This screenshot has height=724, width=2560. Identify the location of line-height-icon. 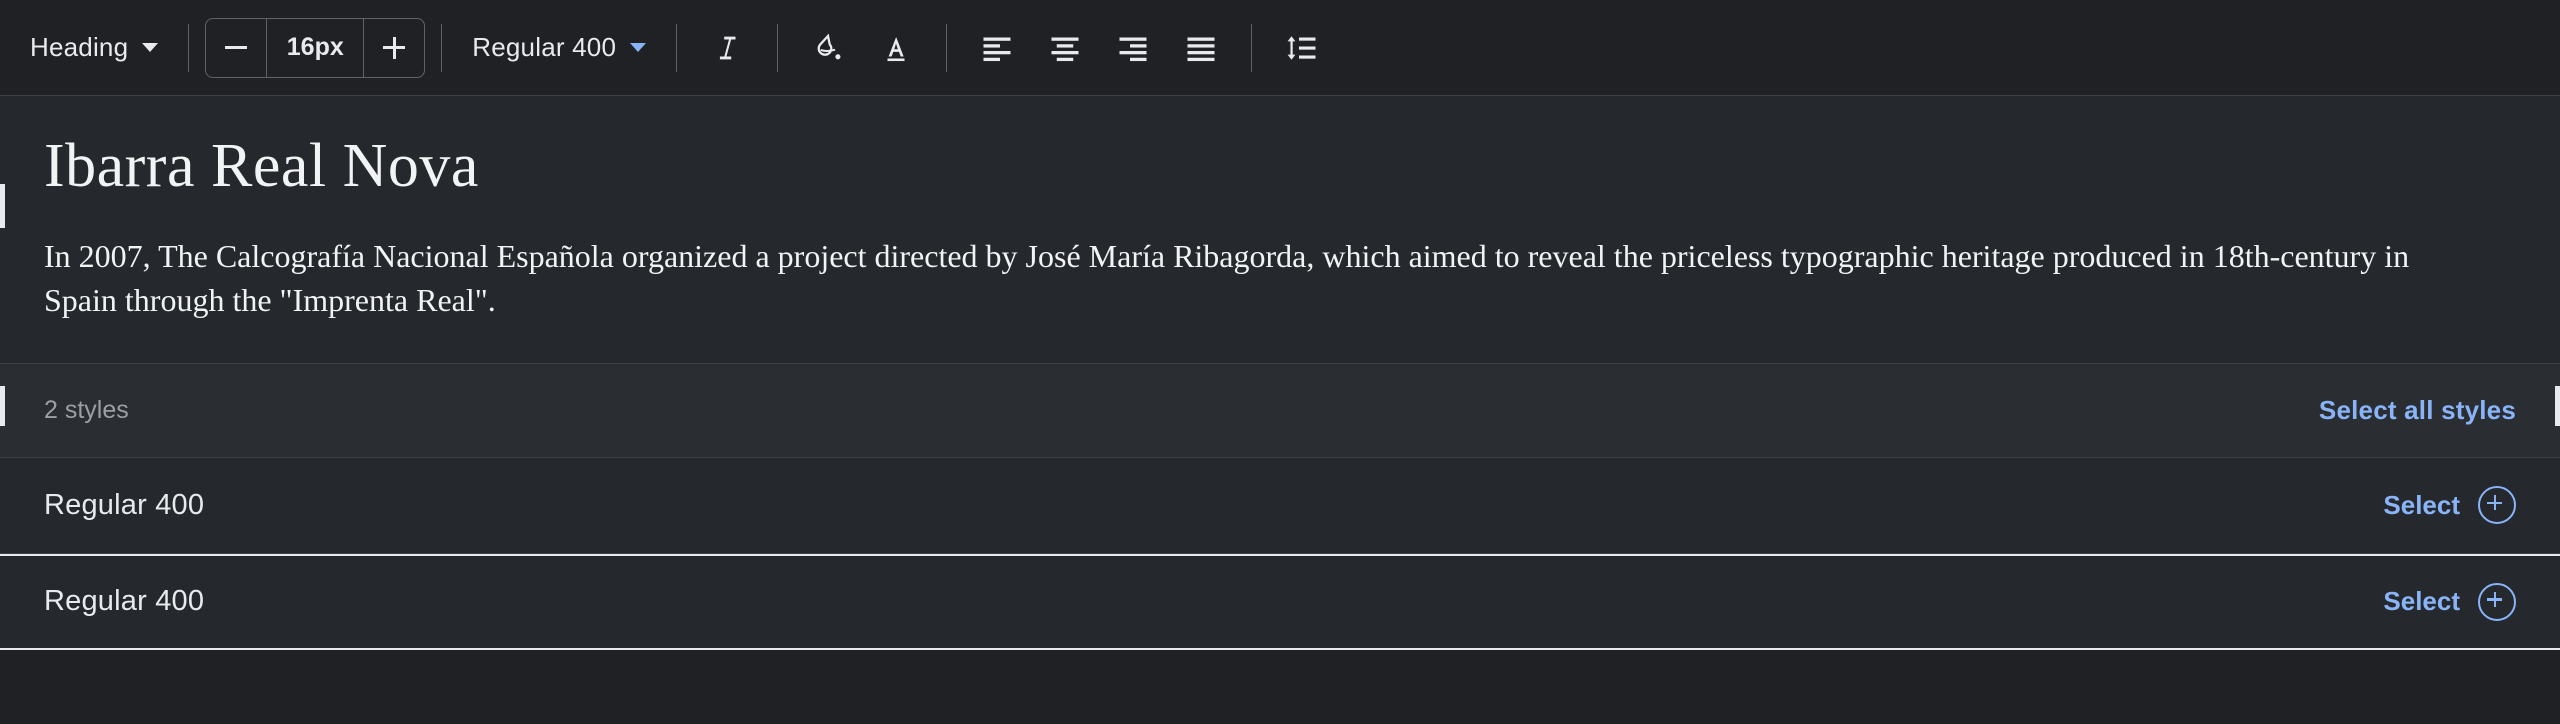
(1301, 47).